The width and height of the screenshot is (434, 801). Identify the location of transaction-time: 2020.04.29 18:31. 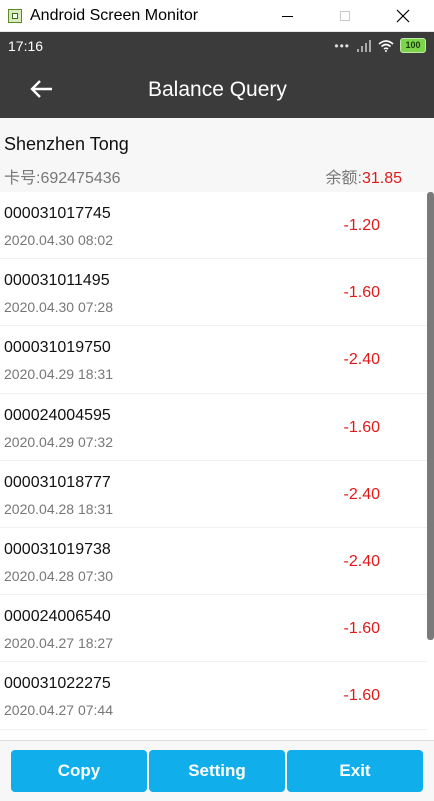
(58, 374).